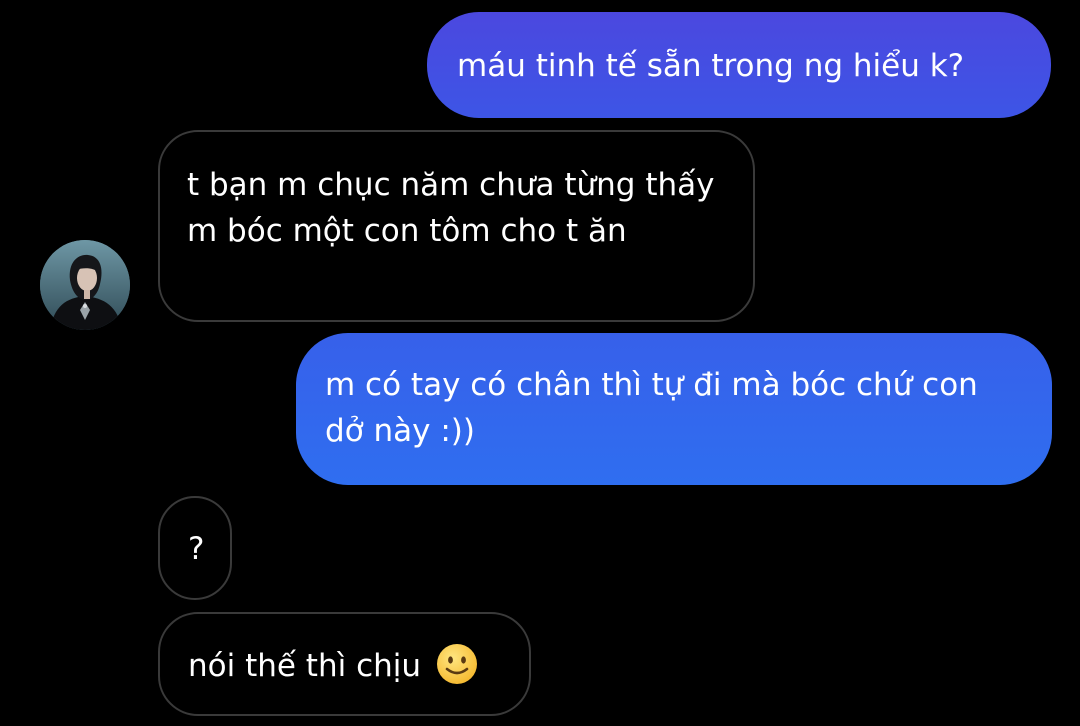 The width and height of the screenshot is (1080, 726). I want to click on incoming-message-bubble: nói thế thì chịu, so click(344, 664).